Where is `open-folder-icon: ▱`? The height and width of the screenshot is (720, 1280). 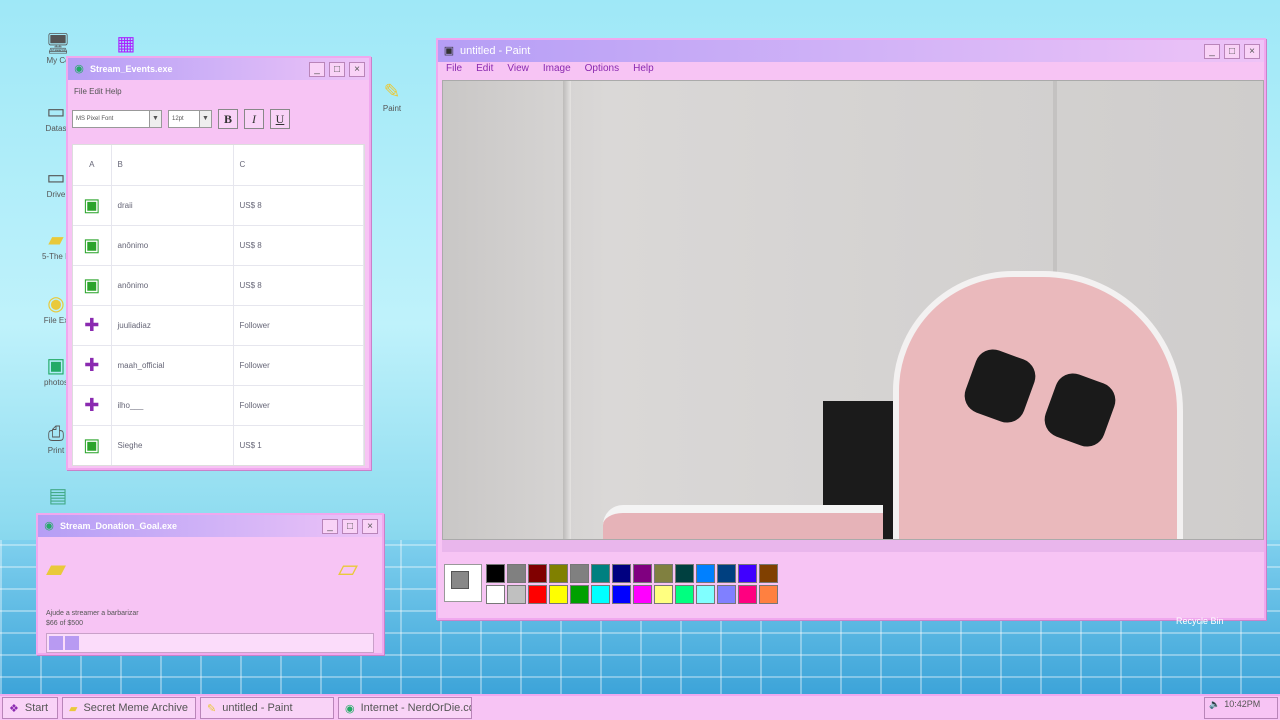 open-folder-icon: ▱ is located at coordinates (348, 568).